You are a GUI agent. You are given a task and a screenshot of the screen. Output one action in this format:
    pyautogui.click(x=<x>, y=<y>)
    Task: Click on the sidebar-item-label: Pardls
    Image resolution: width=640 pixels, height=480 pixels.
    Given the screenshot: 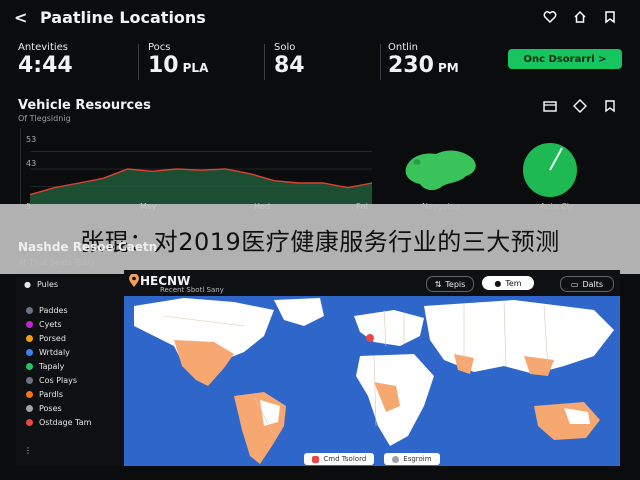 What is the action you would take?
    pyautogui.click(x=51, y=394)
    